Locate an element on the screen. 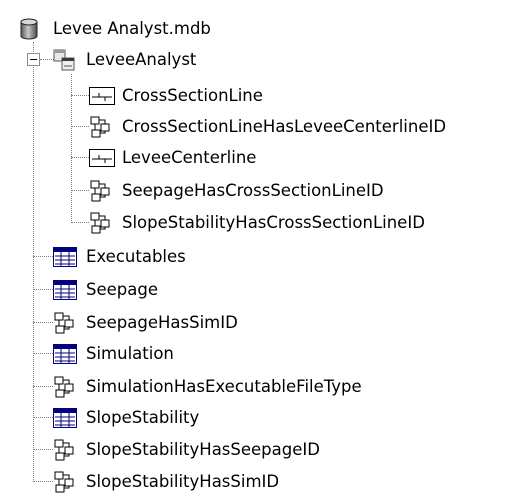 The height and width of the screenshot is (496, 517). feature-dataset-icon is located at coordinates (66, 60).